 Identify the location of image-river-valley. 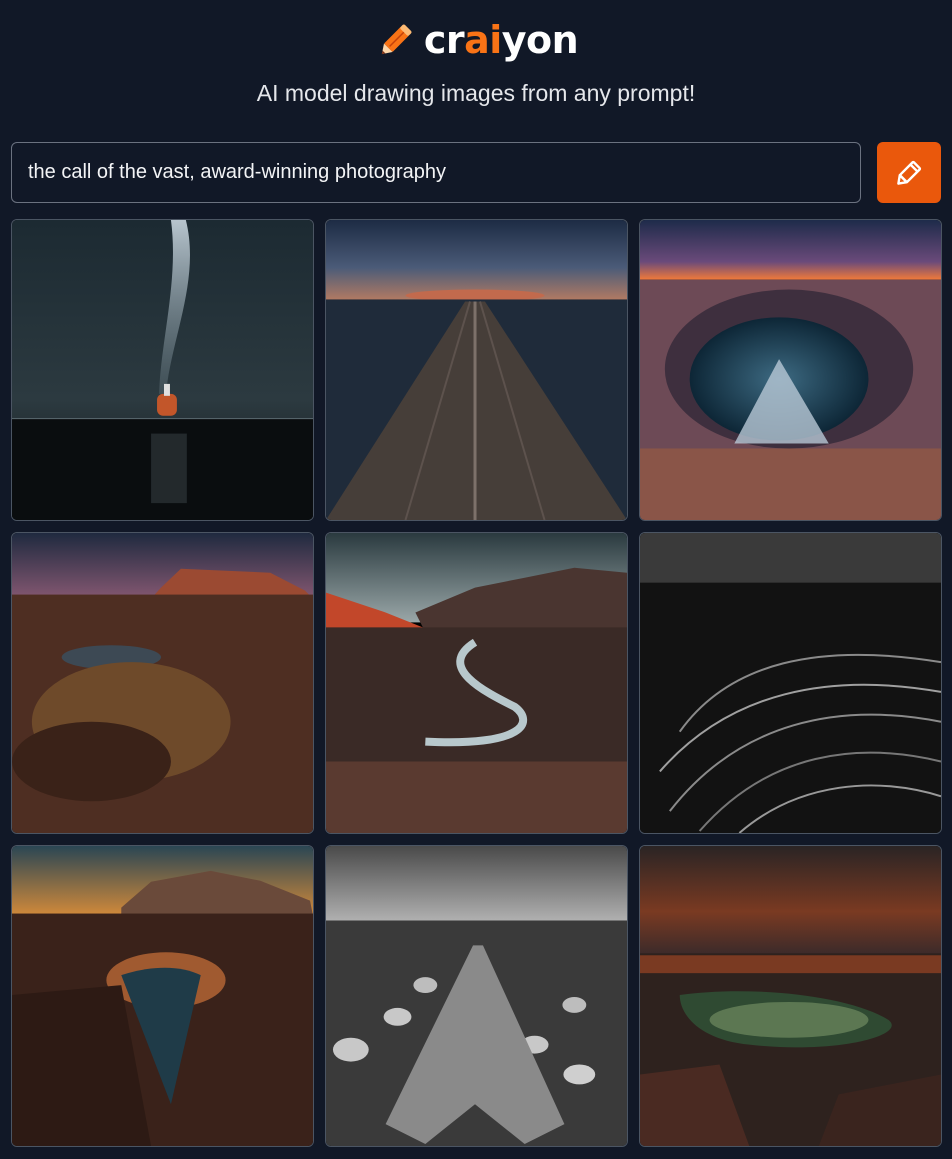
(476, 683).